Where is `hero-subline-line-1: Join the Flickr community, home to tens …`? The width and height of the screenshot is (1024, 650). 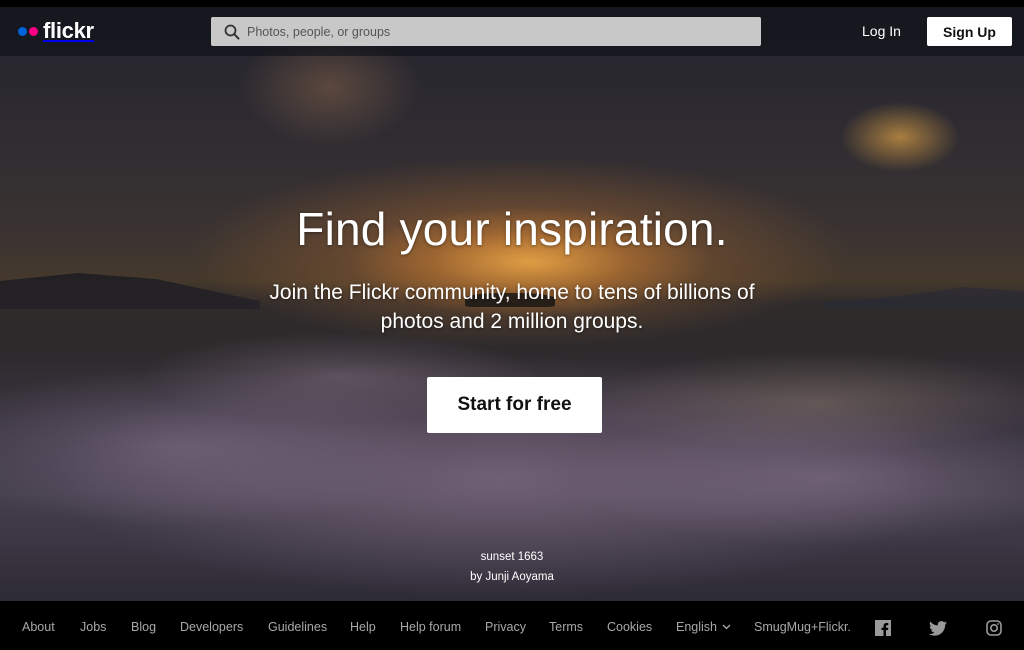 hero-subline-line-1: Join the Flickr community, home to tens … is located at coordinates (512, 292).